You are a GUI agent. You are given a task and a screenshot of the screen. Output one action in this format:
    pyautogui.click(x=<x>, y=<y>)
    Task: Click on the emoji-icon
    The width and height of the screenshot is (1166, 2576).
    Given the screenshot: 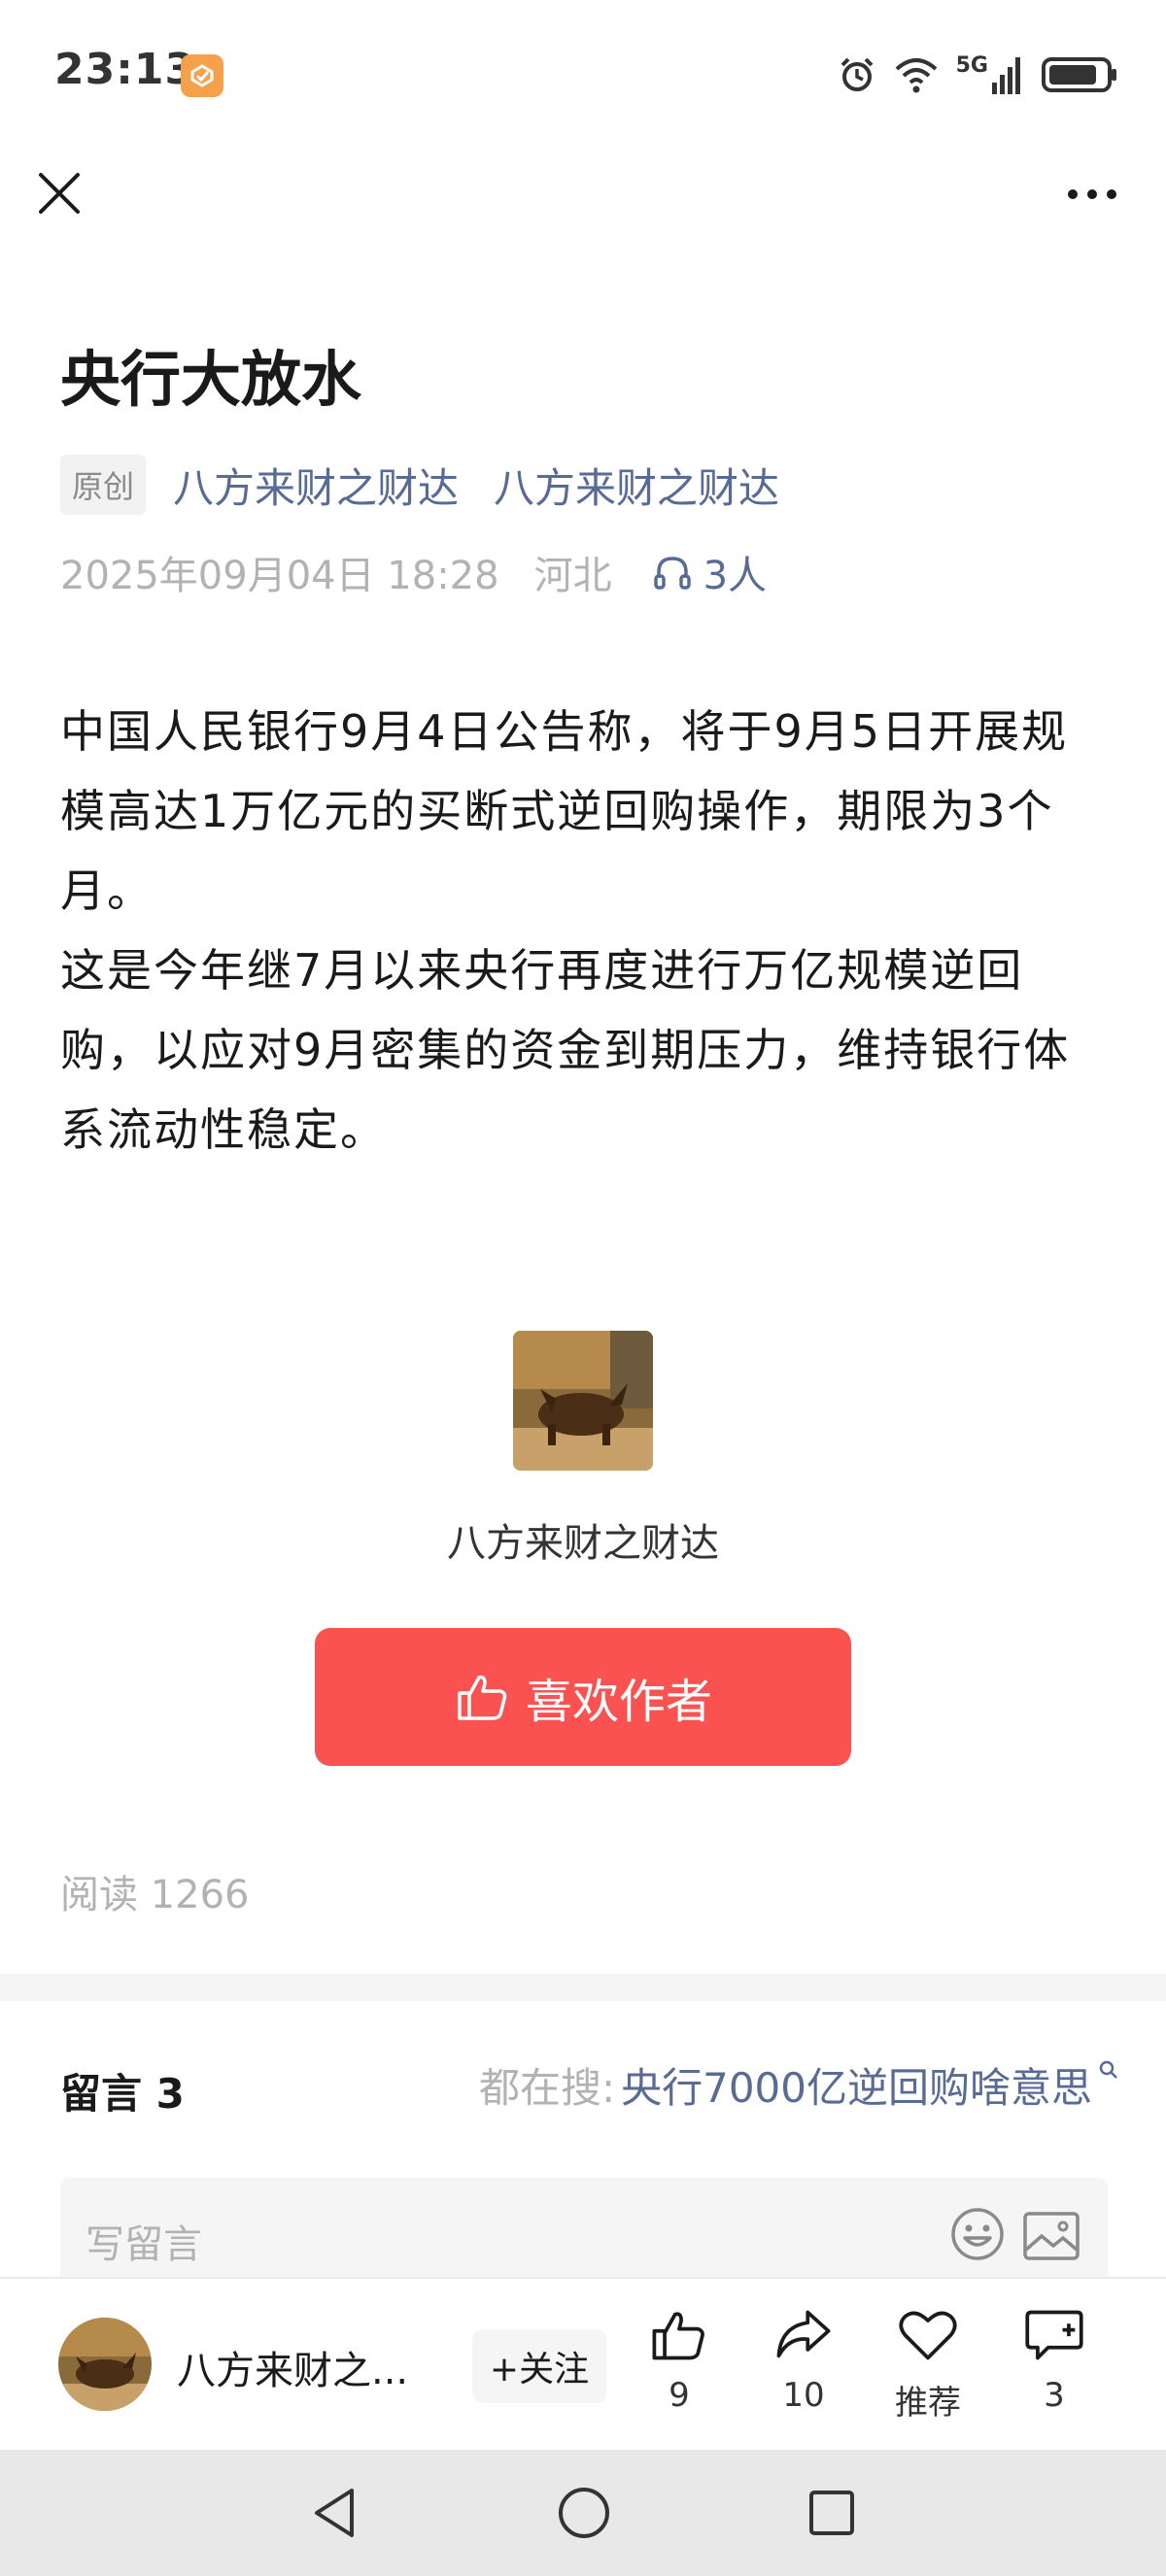 What is the action you would take?
    pyautogui.click(x=977, y=2234)
    